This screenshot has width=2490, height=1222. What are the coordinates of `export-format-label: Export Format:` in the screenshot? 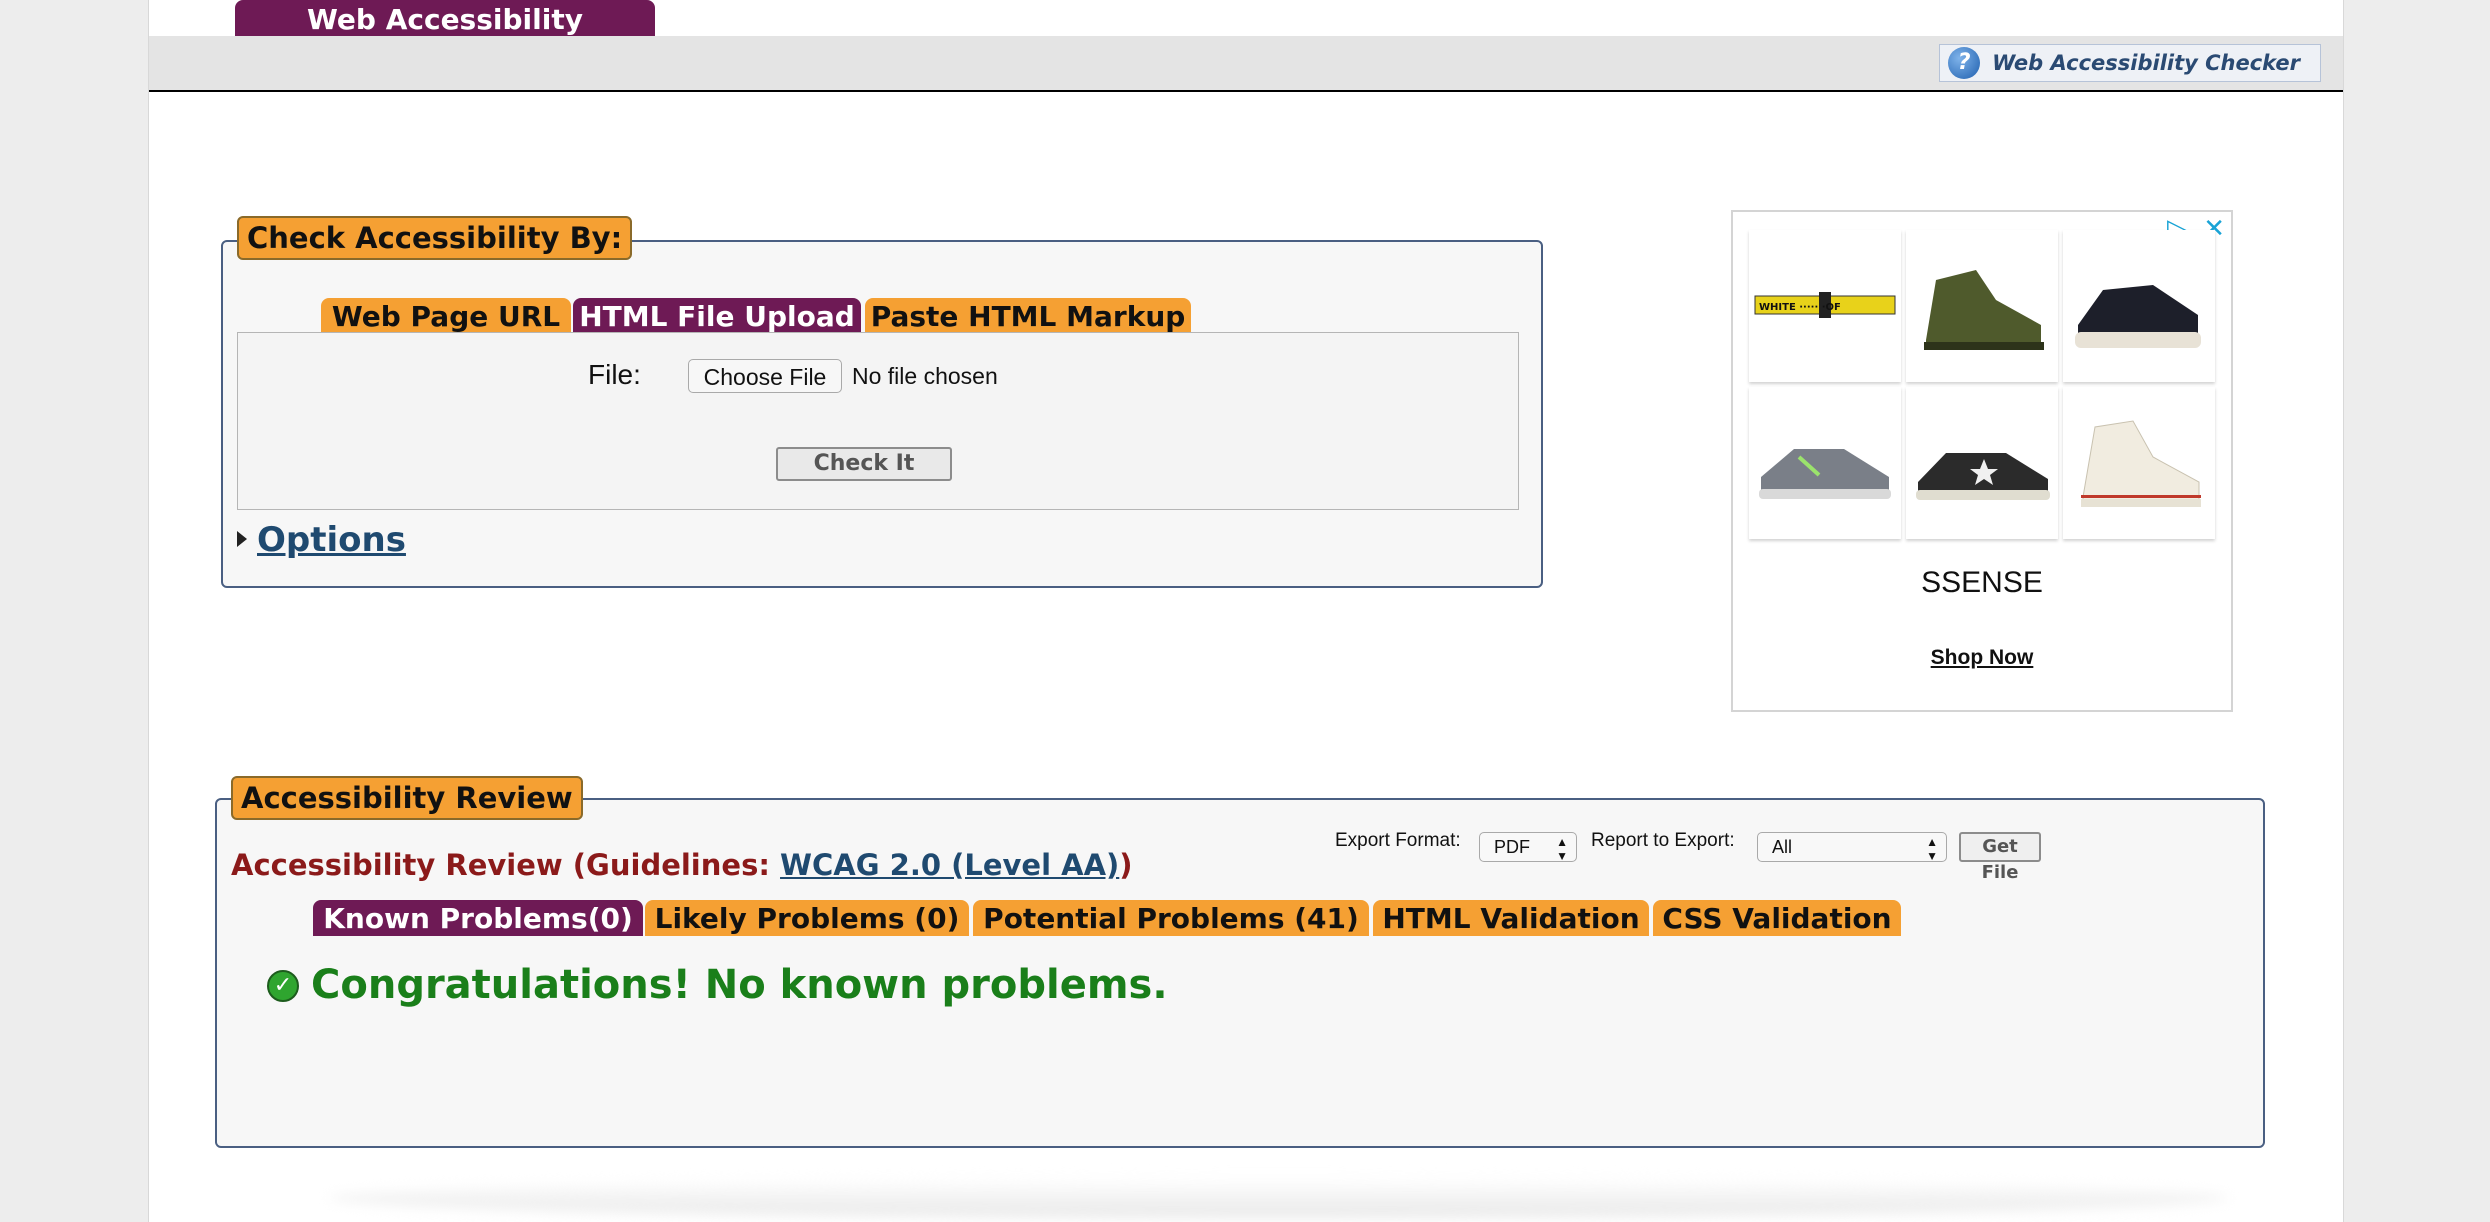 It's located at (1398, 840).